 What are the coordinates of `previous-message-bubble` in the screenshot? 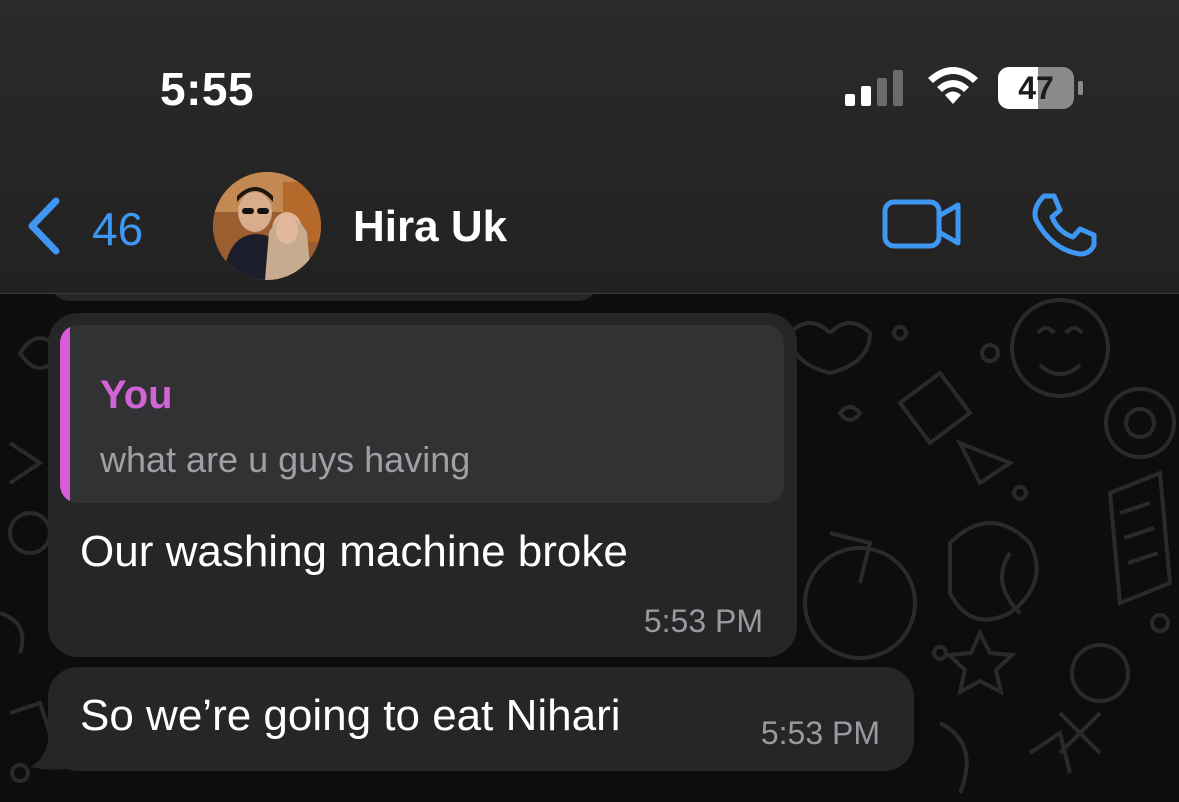 It's located at (324, 297).